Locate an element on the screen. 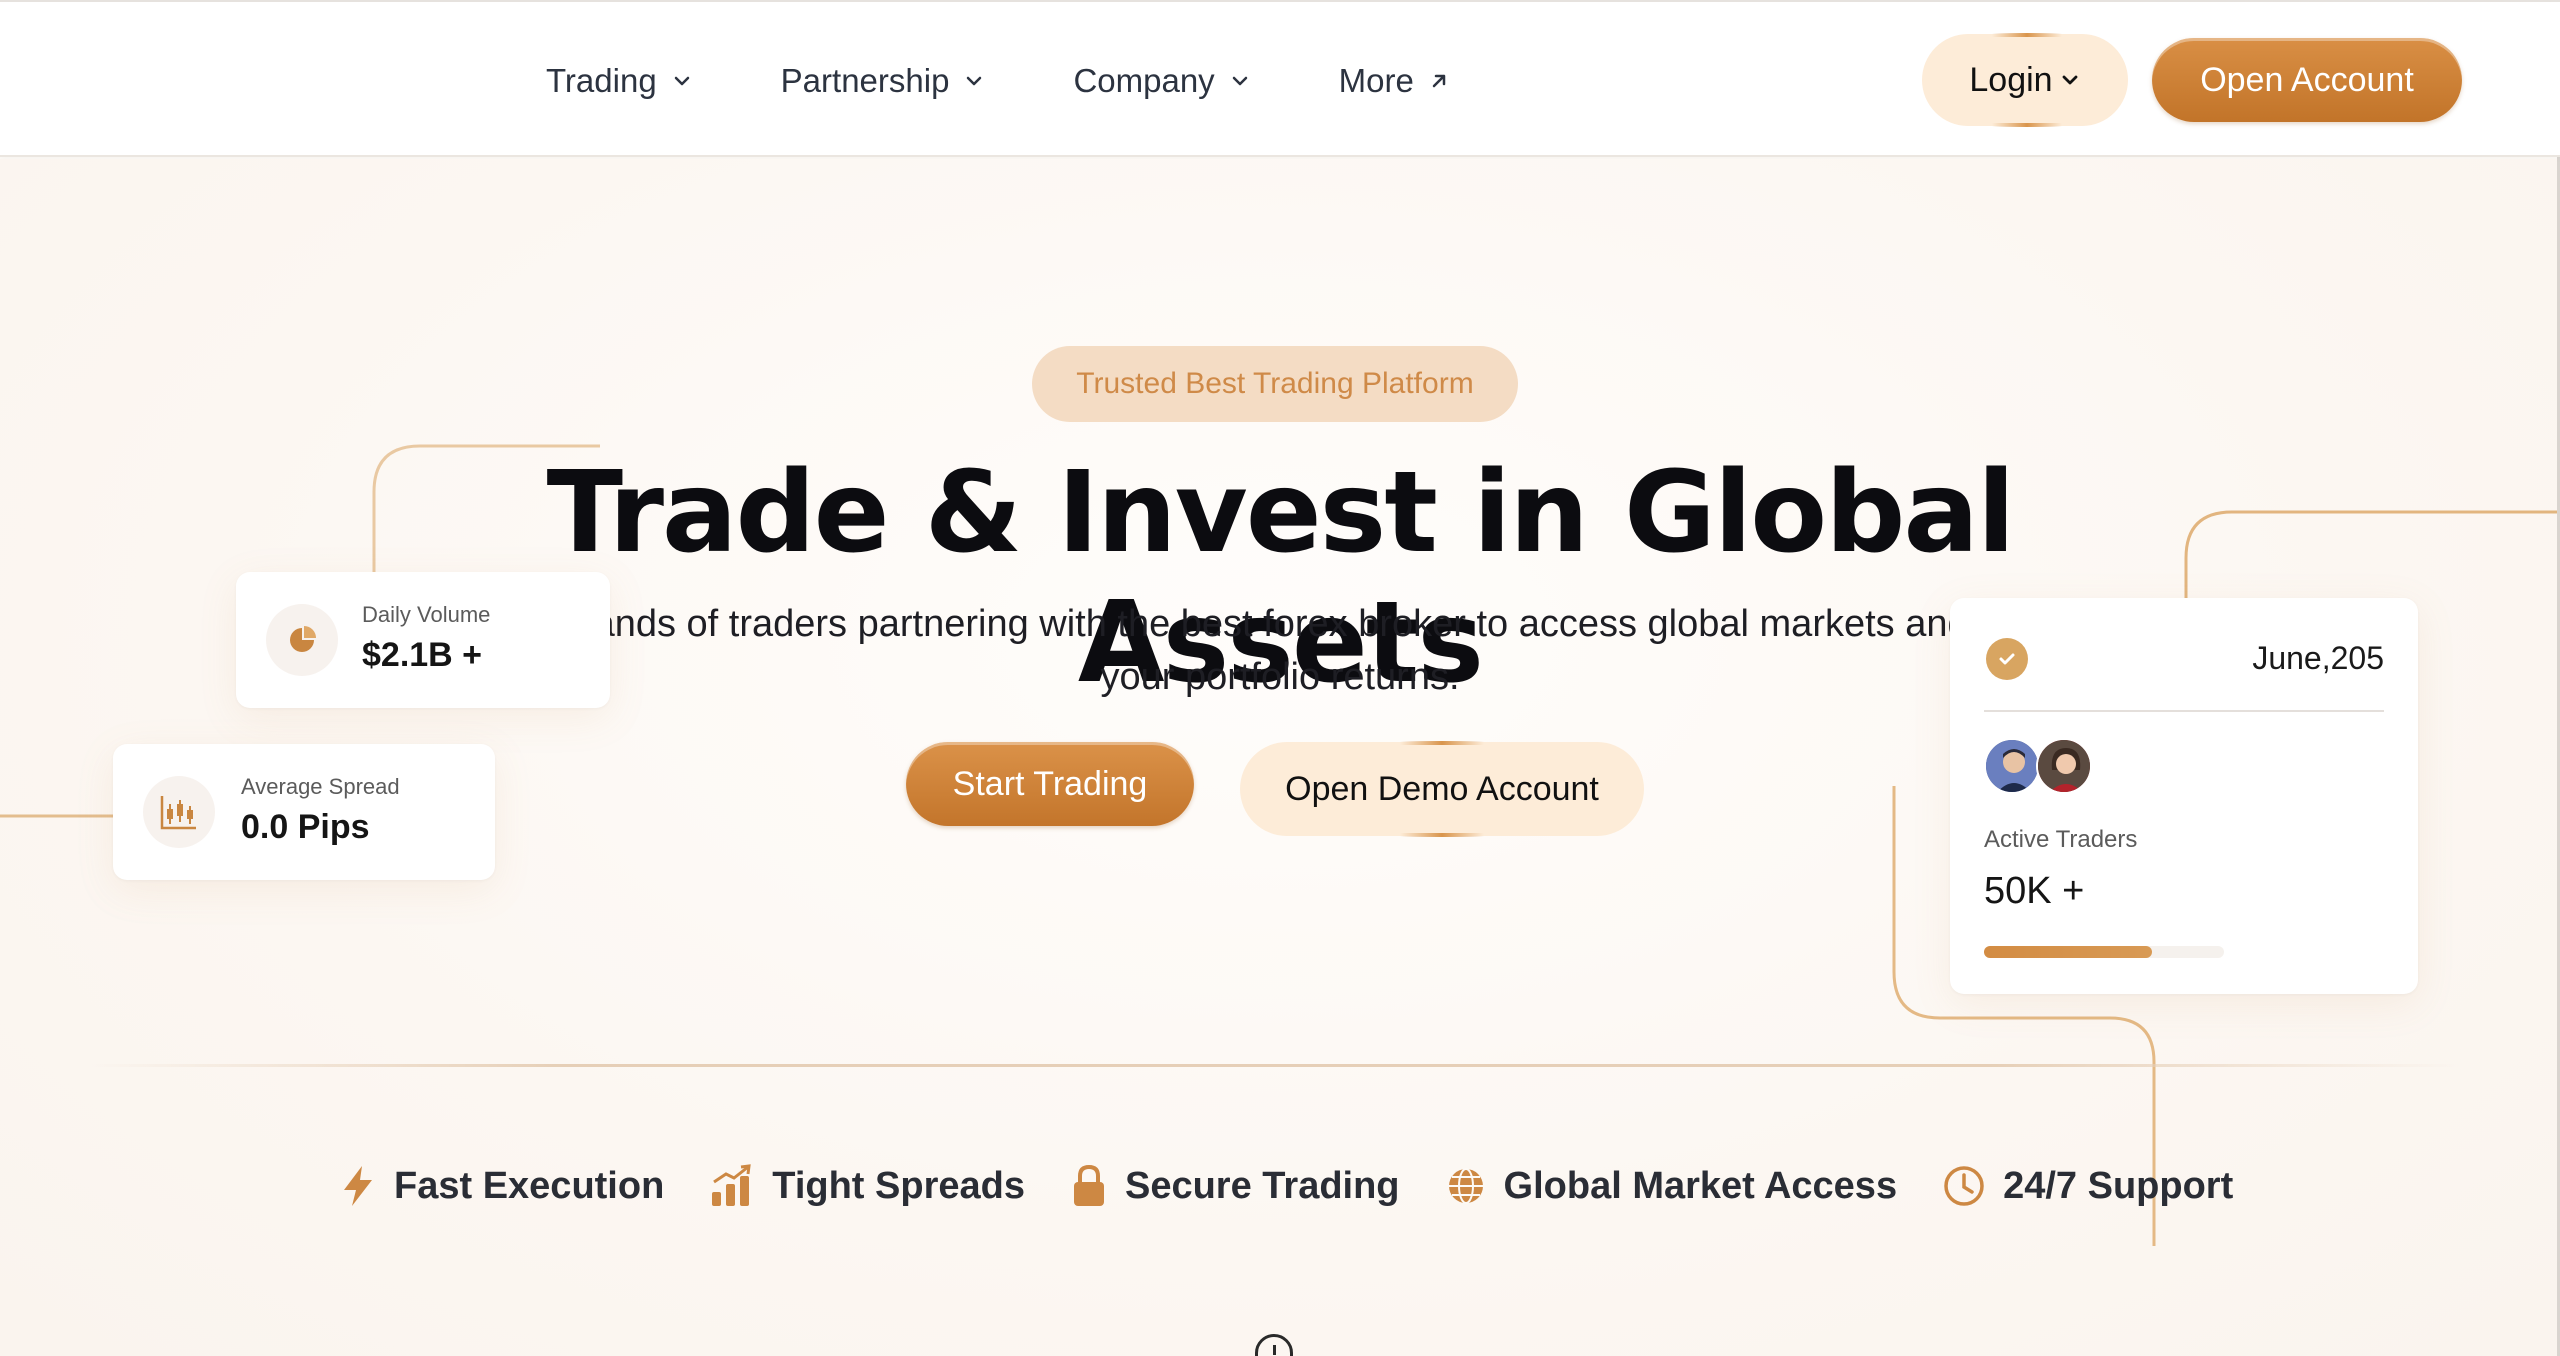  arrow-up-right-icon is located at coordinates (1439, 81).